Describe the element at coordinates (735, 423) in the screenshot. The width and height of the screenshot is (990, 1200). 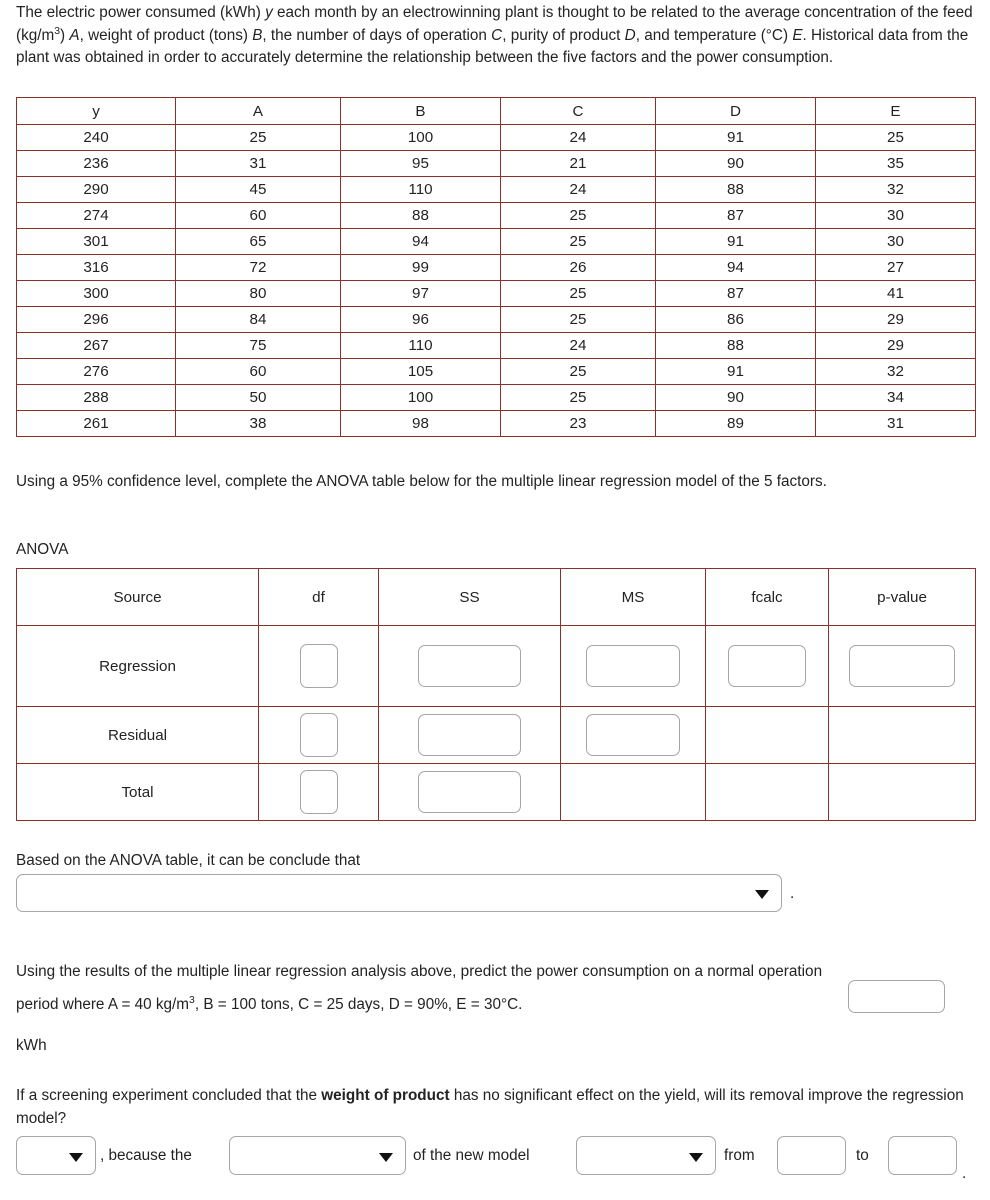
I see `cell-d: 89` at that location.